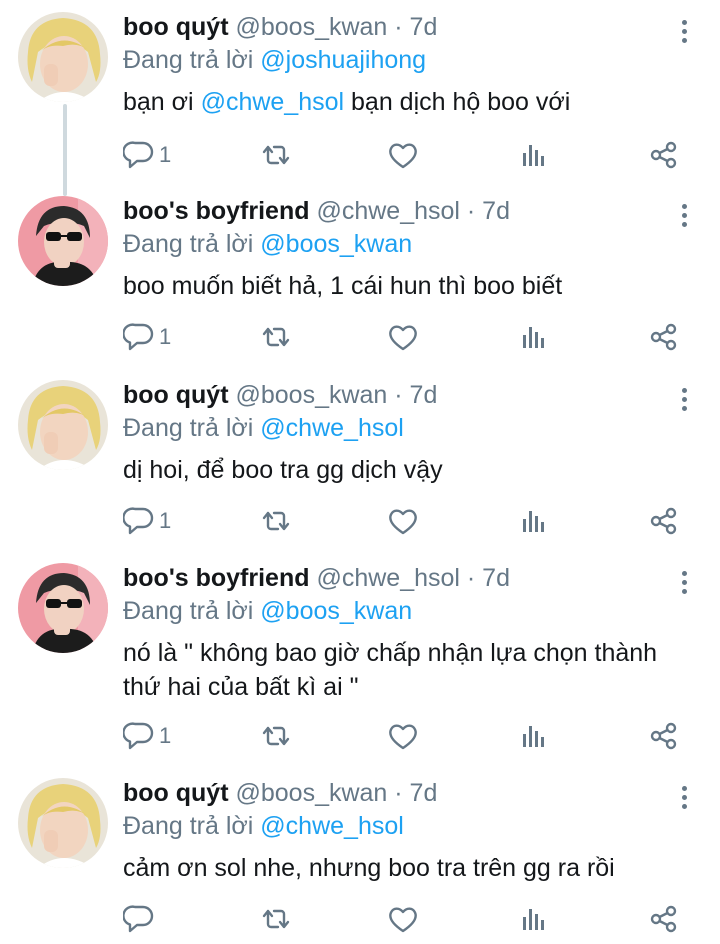  I want to click on replying-mention: @joshuajihong, so click(343, 60).